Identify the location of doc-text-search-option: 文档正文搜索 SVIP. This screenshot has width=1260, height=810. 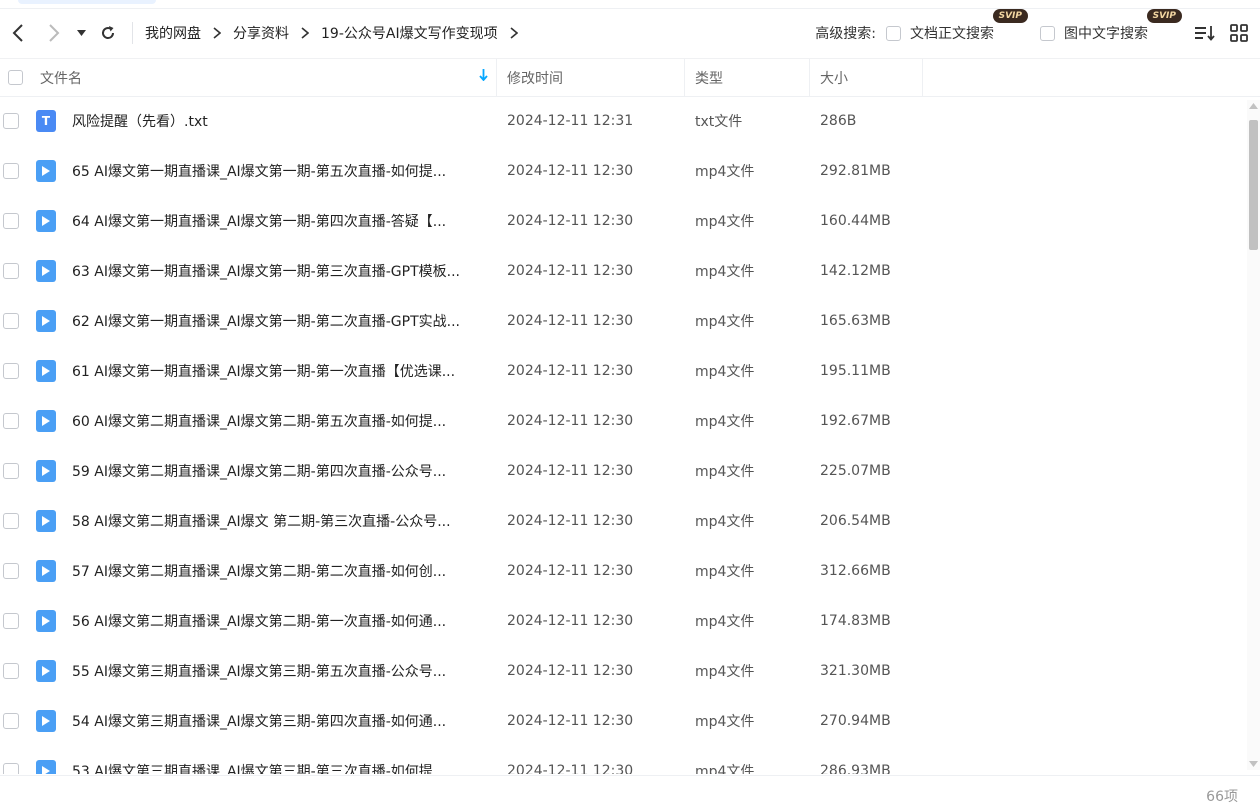
(957, 26).